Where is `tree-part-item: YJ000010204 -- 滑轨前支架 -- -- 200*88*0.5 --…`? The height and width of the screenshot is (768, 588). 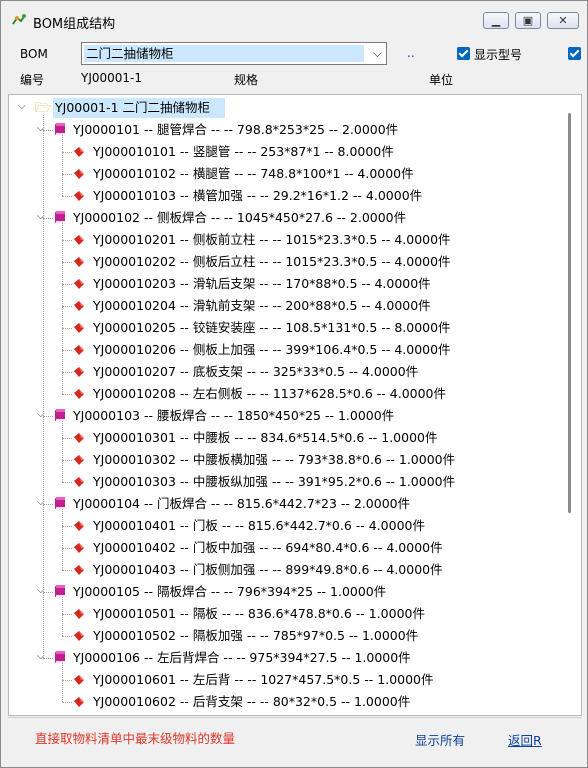 tree-part-item: YJ000010204 -- 滑轨前支架 -- -- 200*88*0.5 --… is located at coordinates (262, 306).